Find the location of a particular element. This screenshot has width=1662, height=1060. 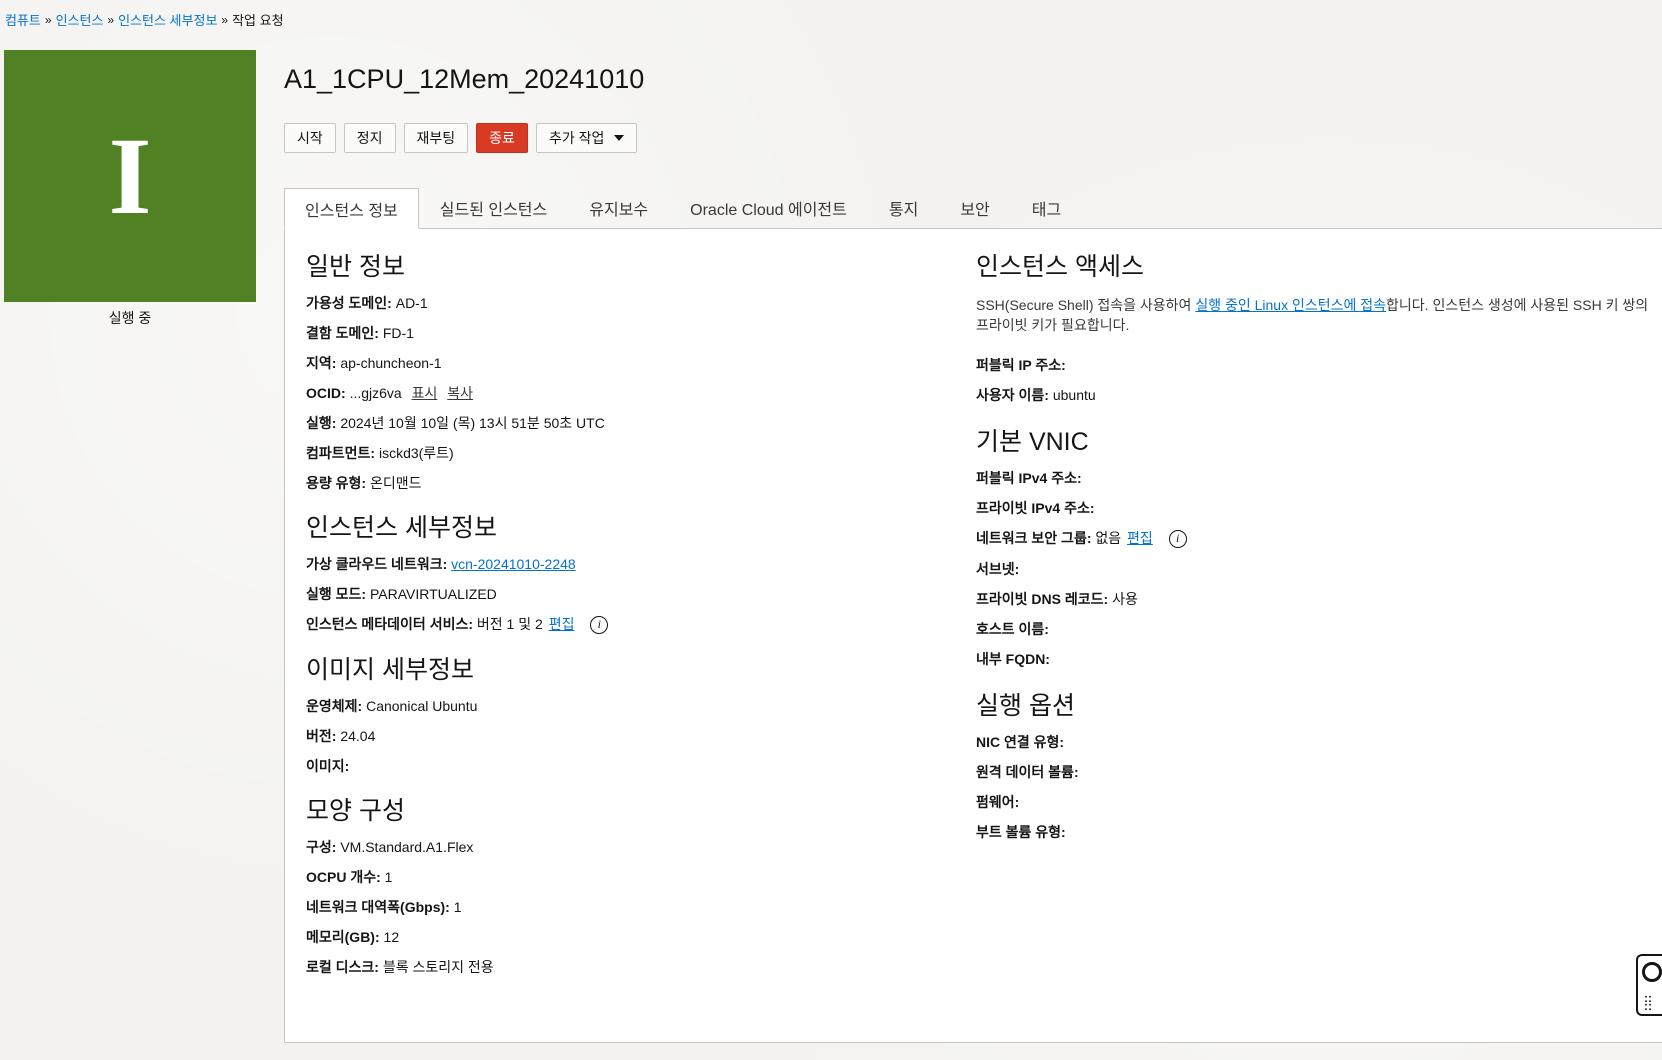

compartment-row: 컴파트먼트: isckd3(루트) is located at coordinates (616, 453).